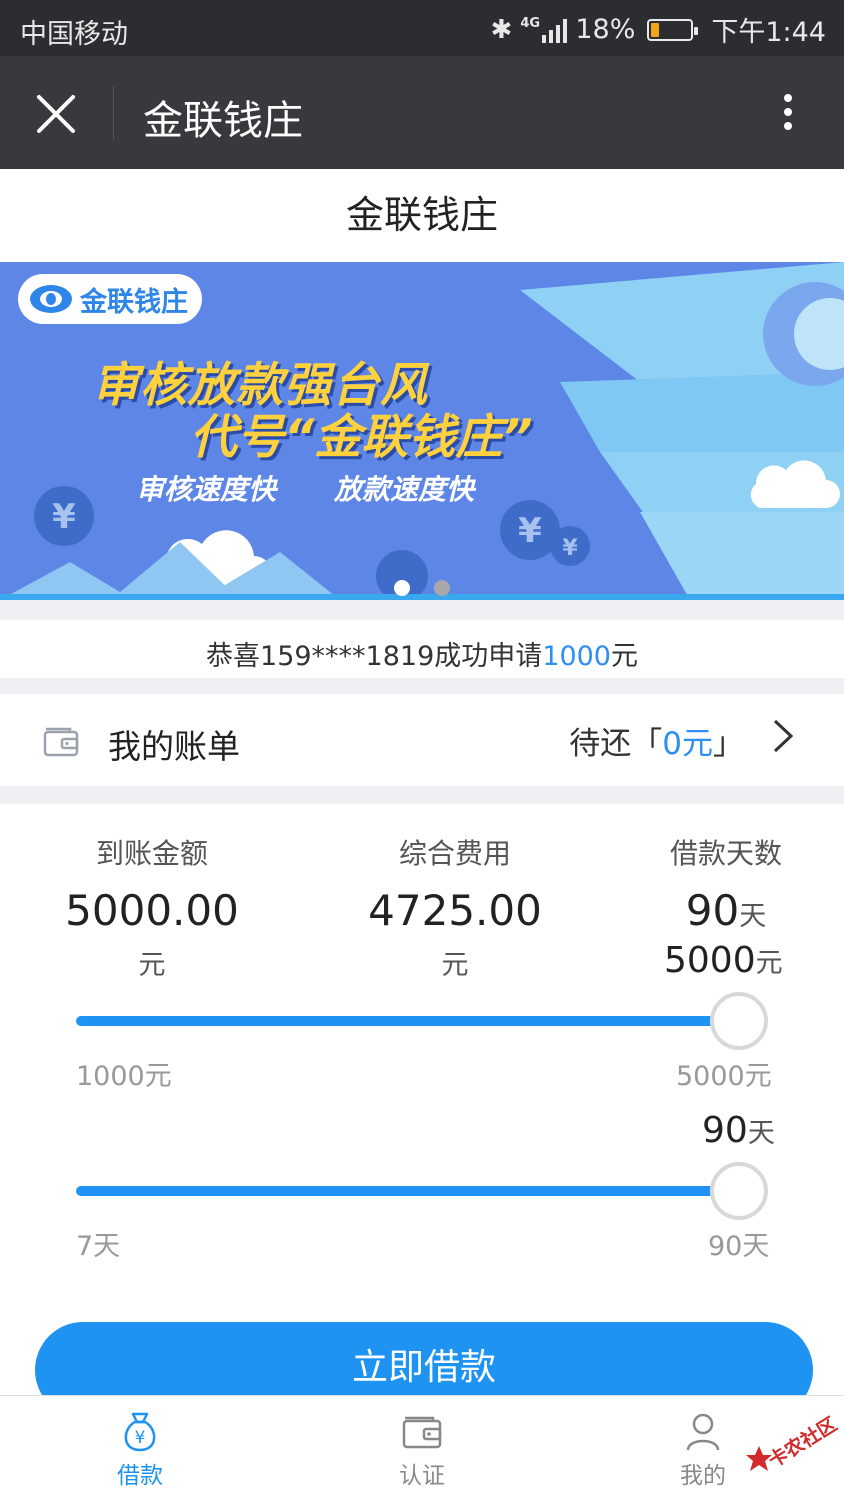  I want to click on nav-item-loan: ¥ 借款, so click(140, 1450).